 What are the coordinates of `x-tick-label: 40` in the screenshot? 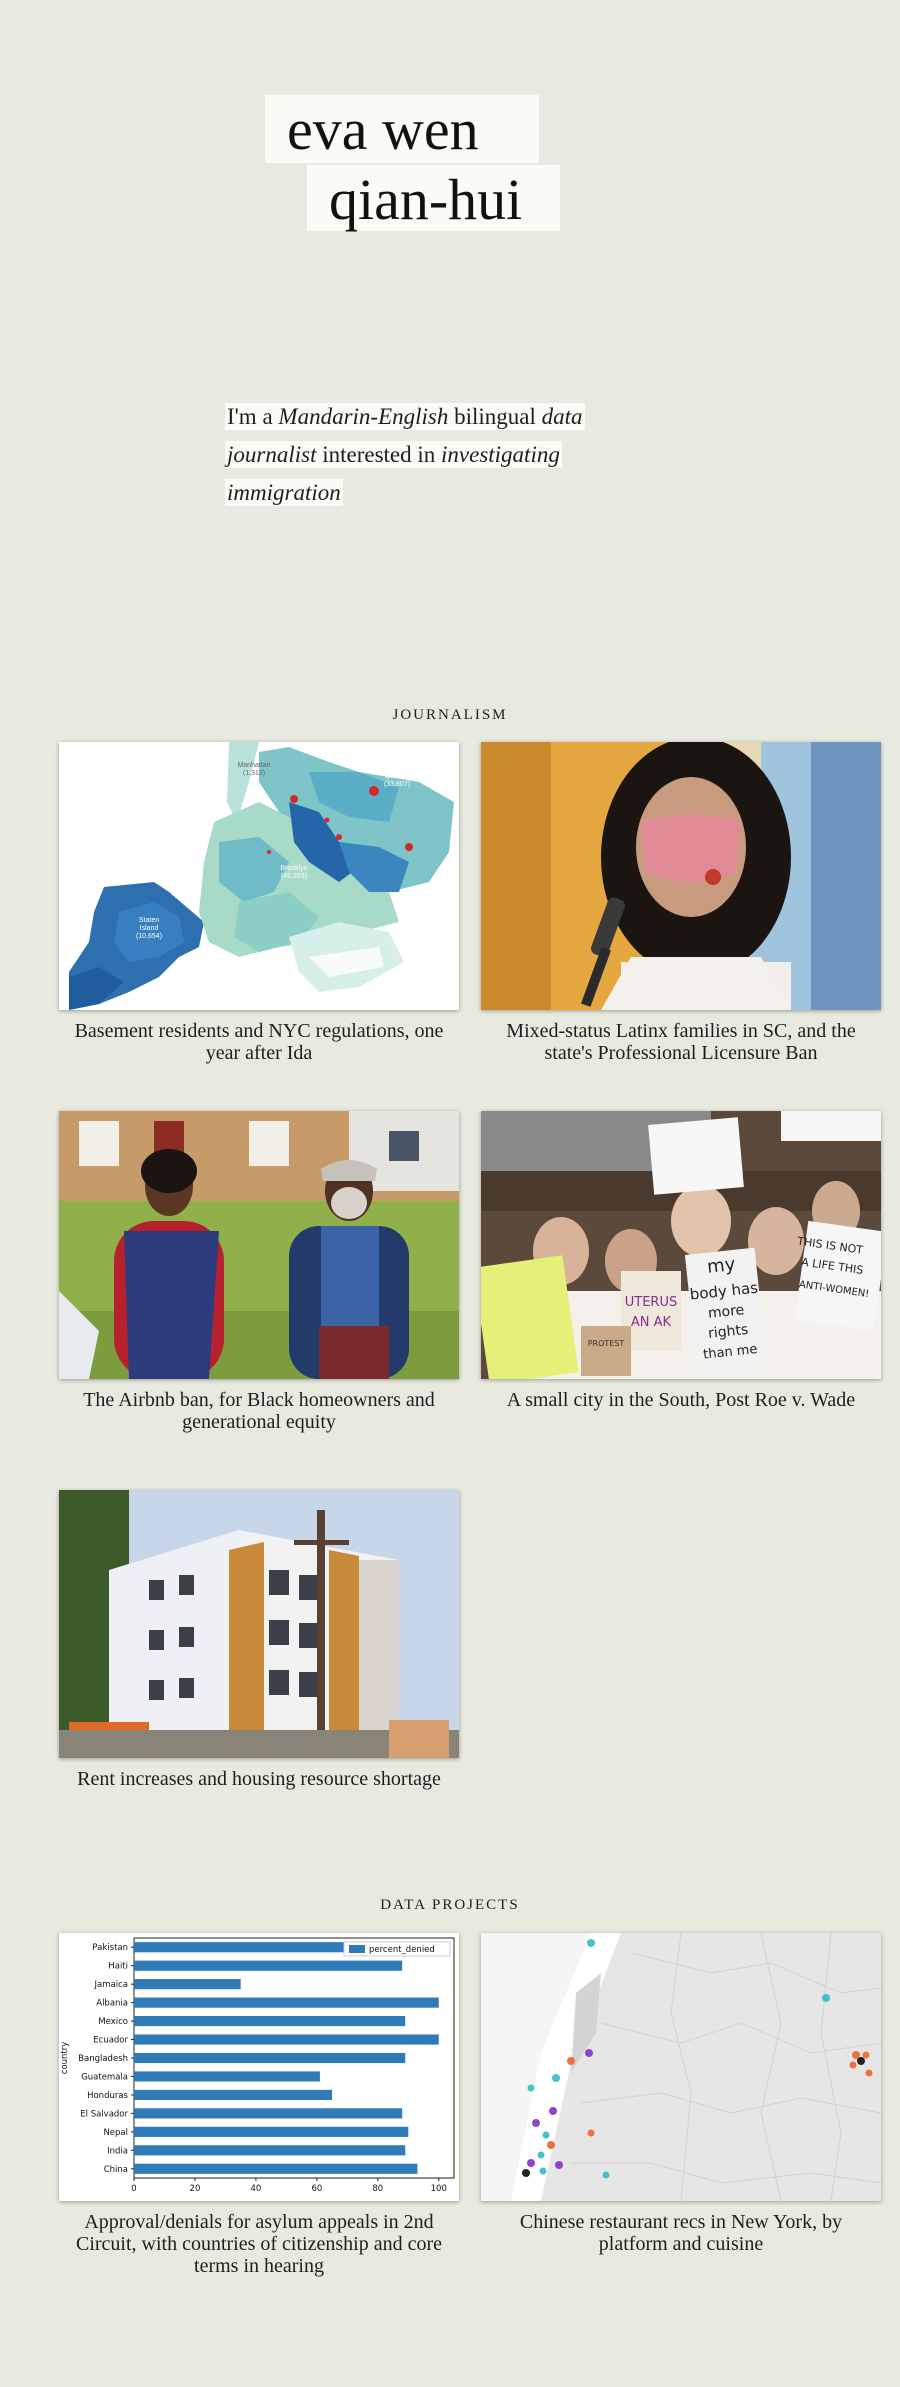 It's located at (255, 2189).